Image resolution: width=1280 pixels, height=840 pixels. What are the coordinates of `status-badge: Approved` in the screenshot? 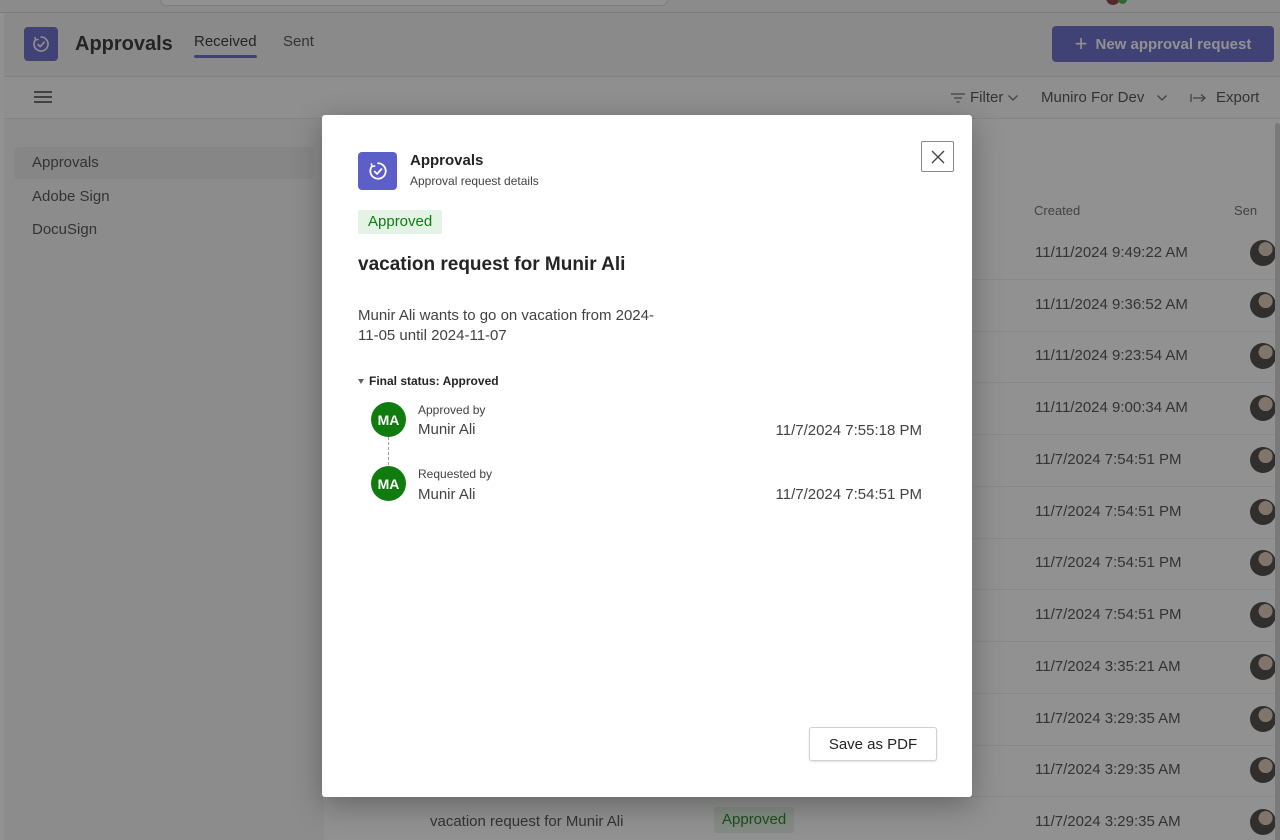 It's located at (400, 222).